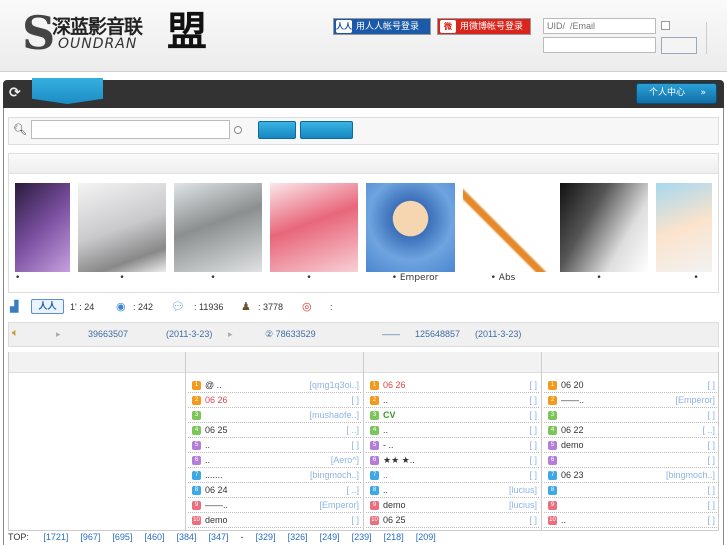 The width and height of the screenshot is (727, 545). What do you see at coordinates (452, 385) in the screenshot?
I see `list-item: 1 06 26 [ ]` at bounding box center [452, 385].